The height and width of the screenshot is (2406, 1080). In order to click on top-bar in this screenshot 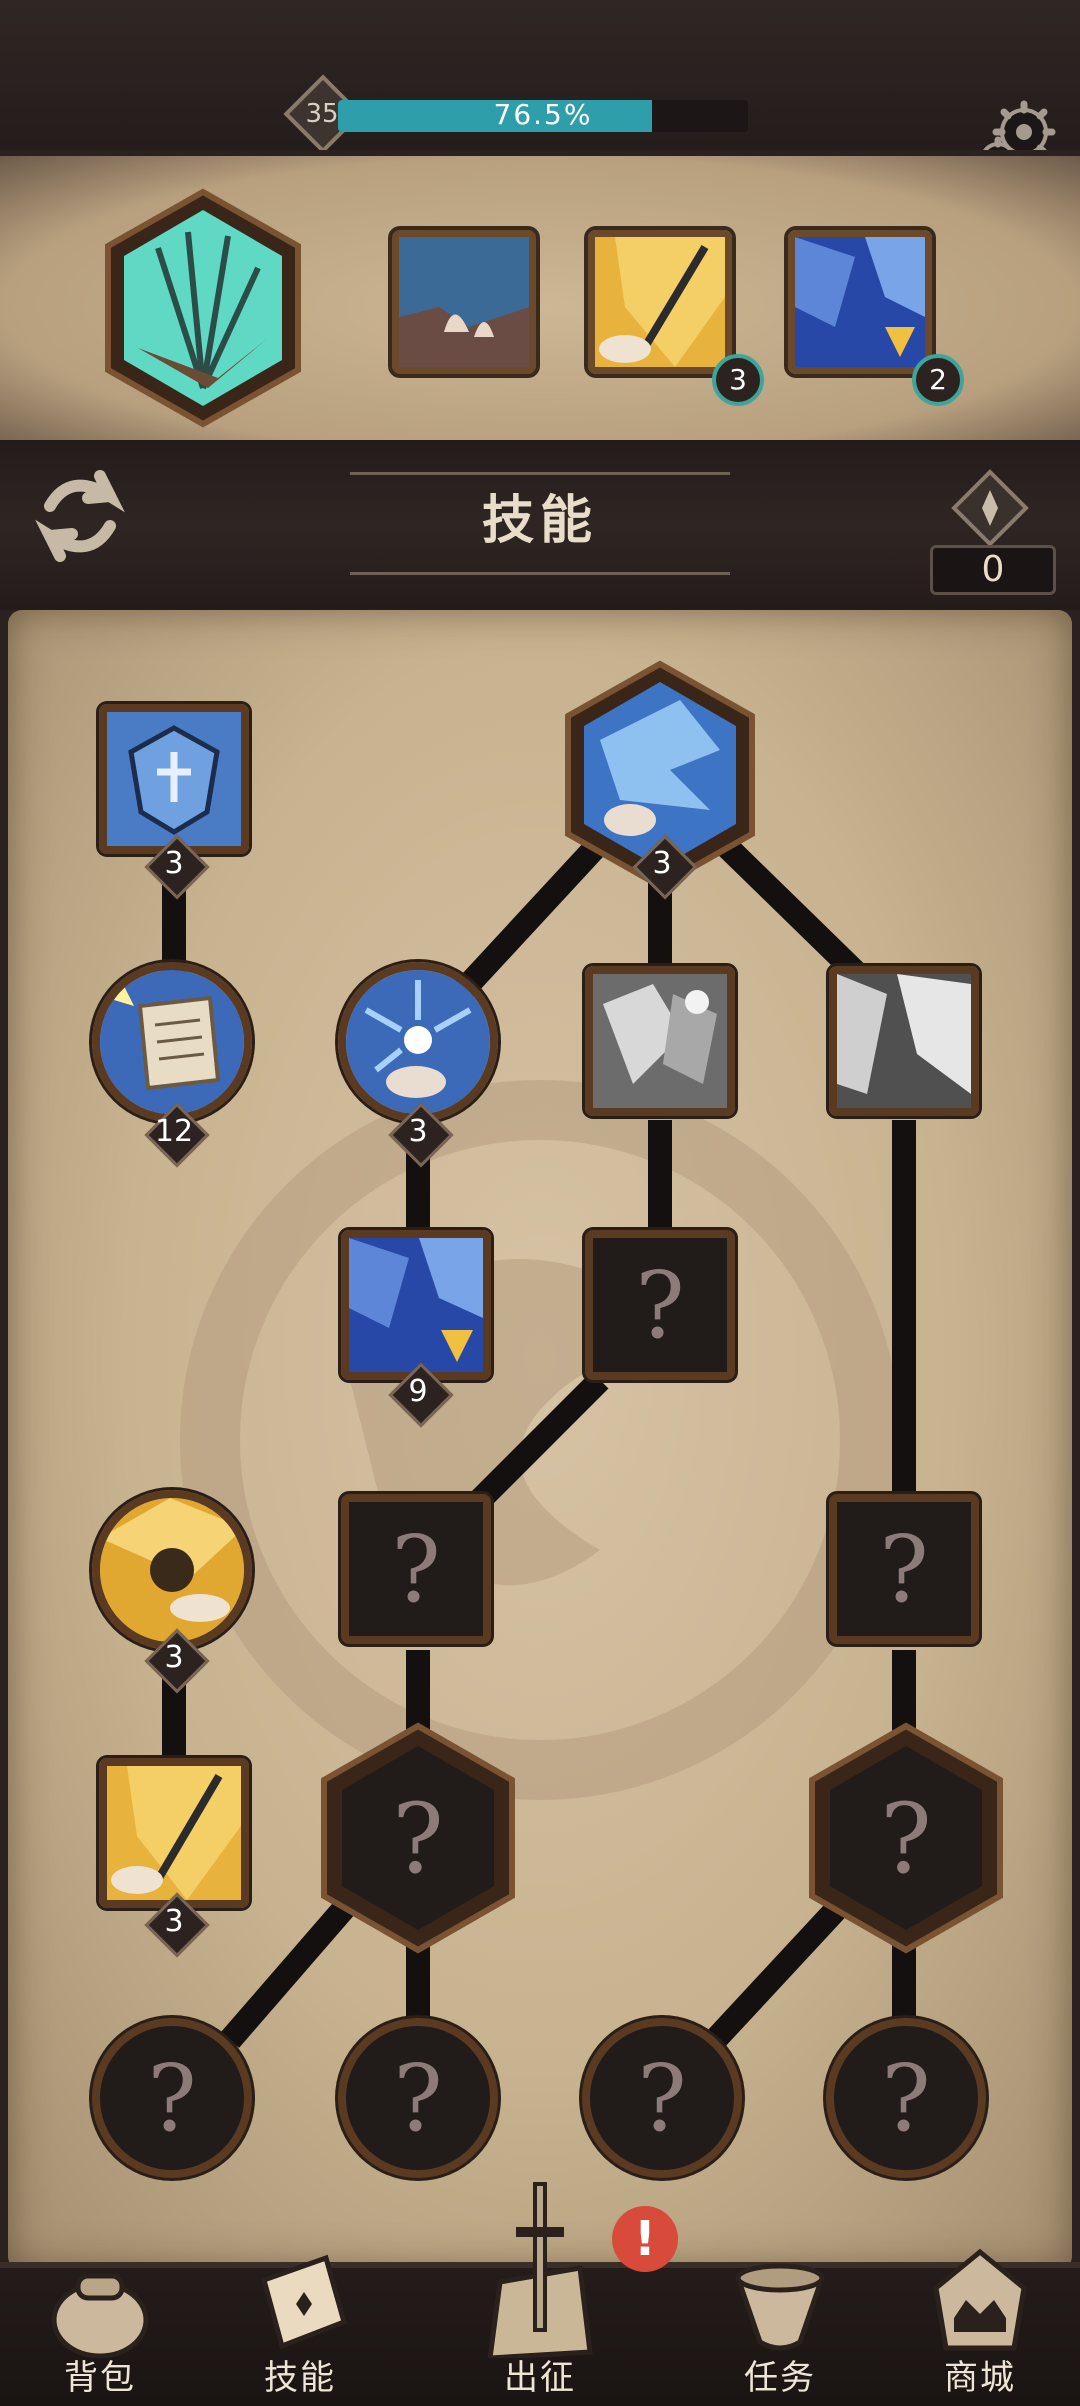, I will do `click(540, 80)`.